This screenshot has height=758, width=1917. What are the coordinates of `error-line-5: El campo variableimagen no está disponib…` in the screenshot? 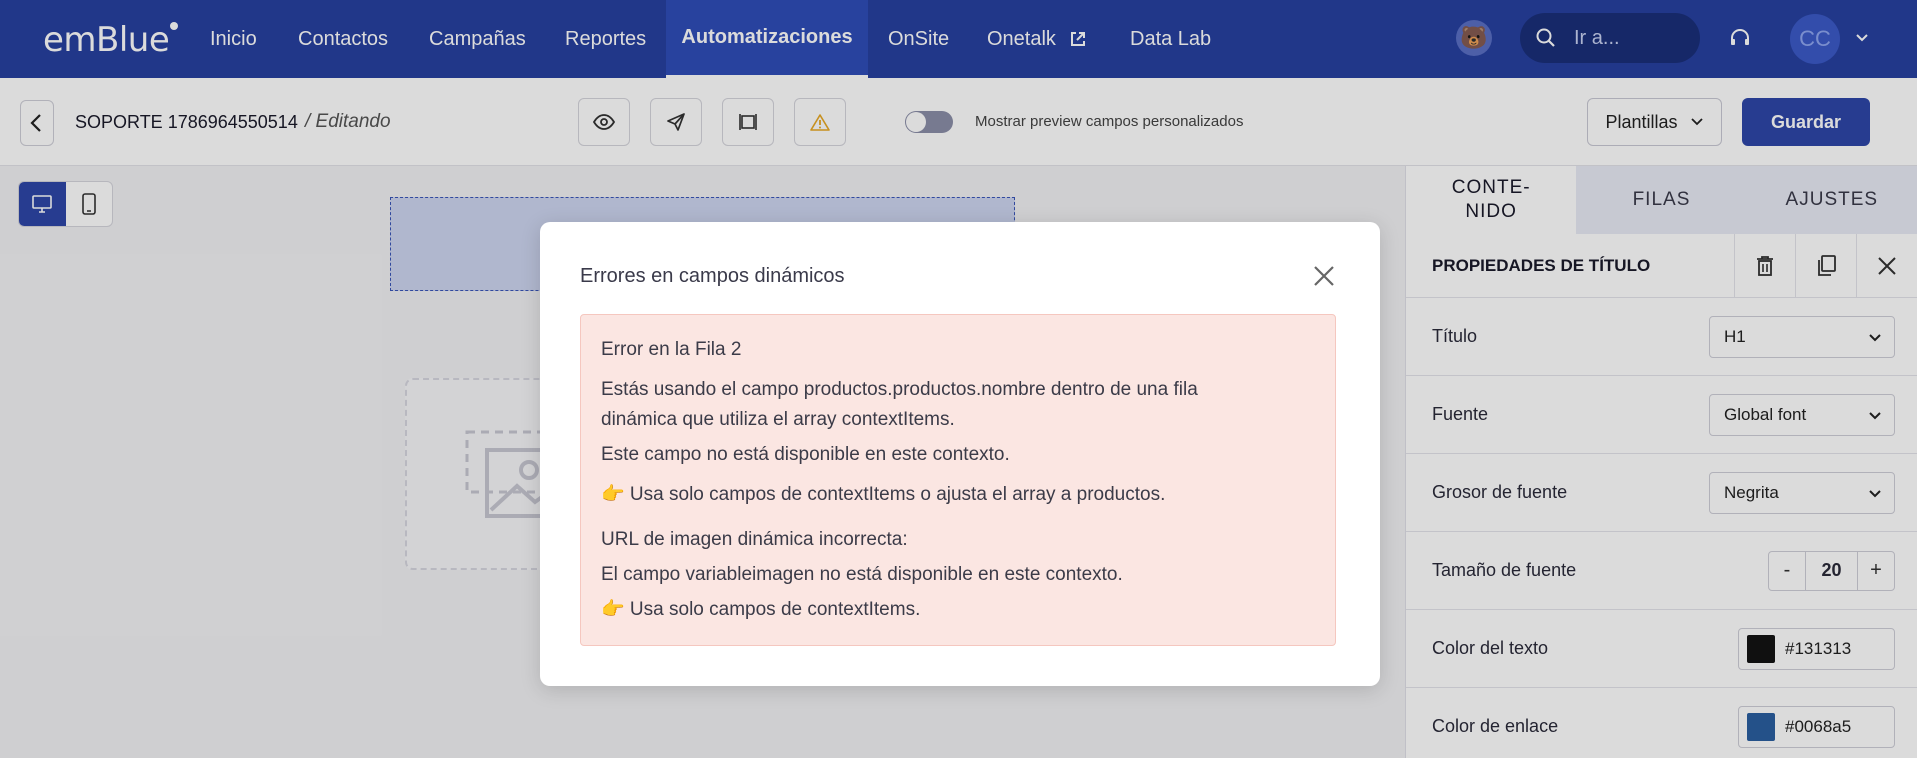 It's located at (862, 574).